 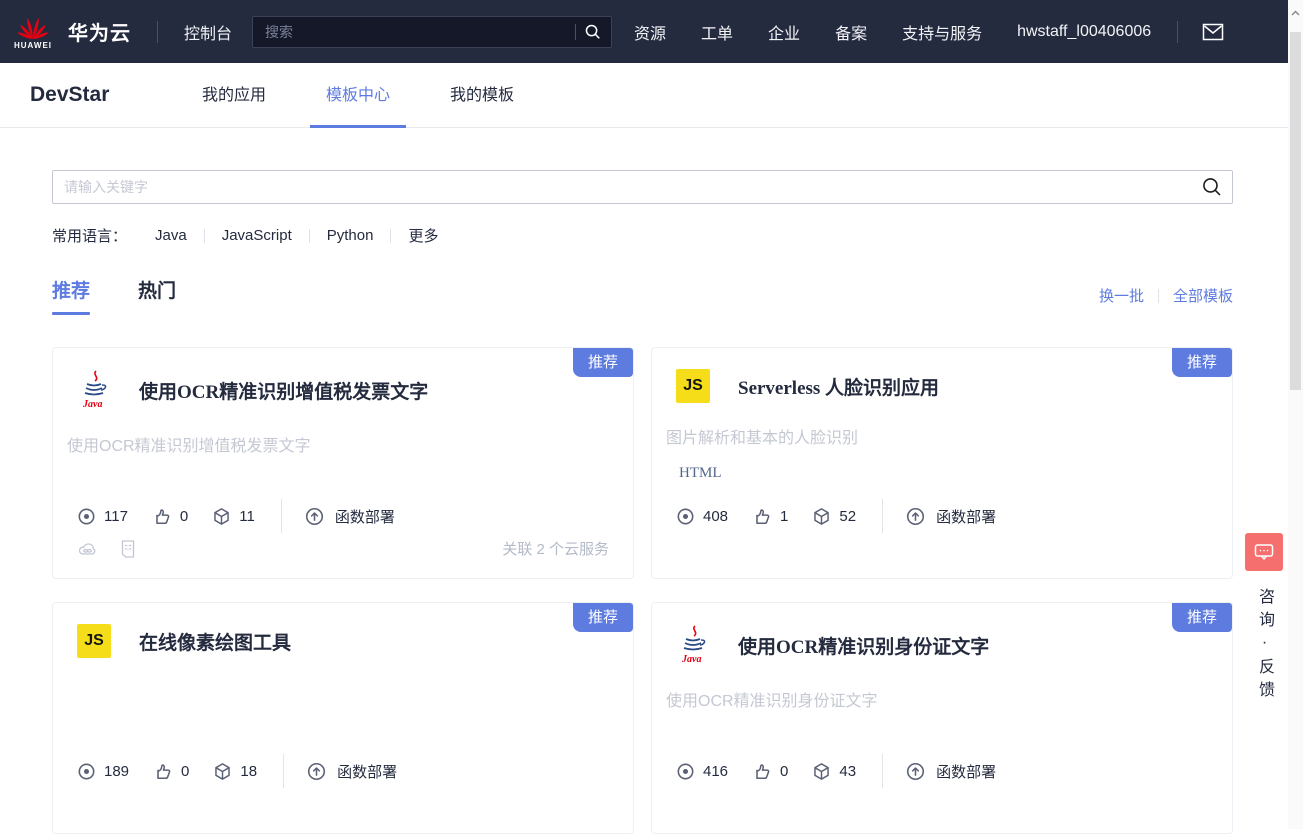 What do you see at coordinates (171, 235) in the screenshot?
I see `lang-java: Java` at bounding box center [171, 235].